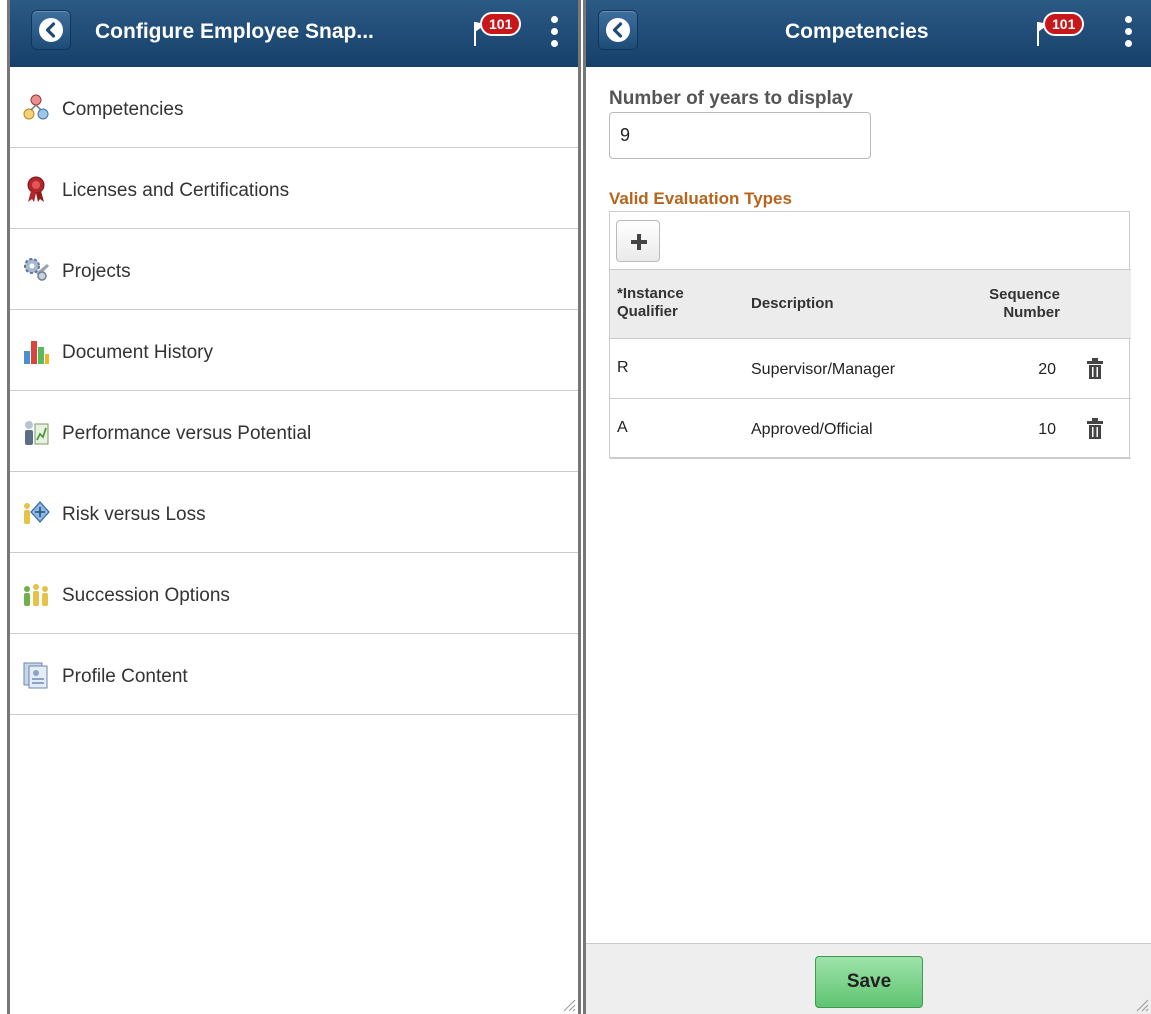 This screenshot has height=1014, width=1151. I want to click on column-header-instance-qualifier: *Instance Qualifier, so click(650, 302).